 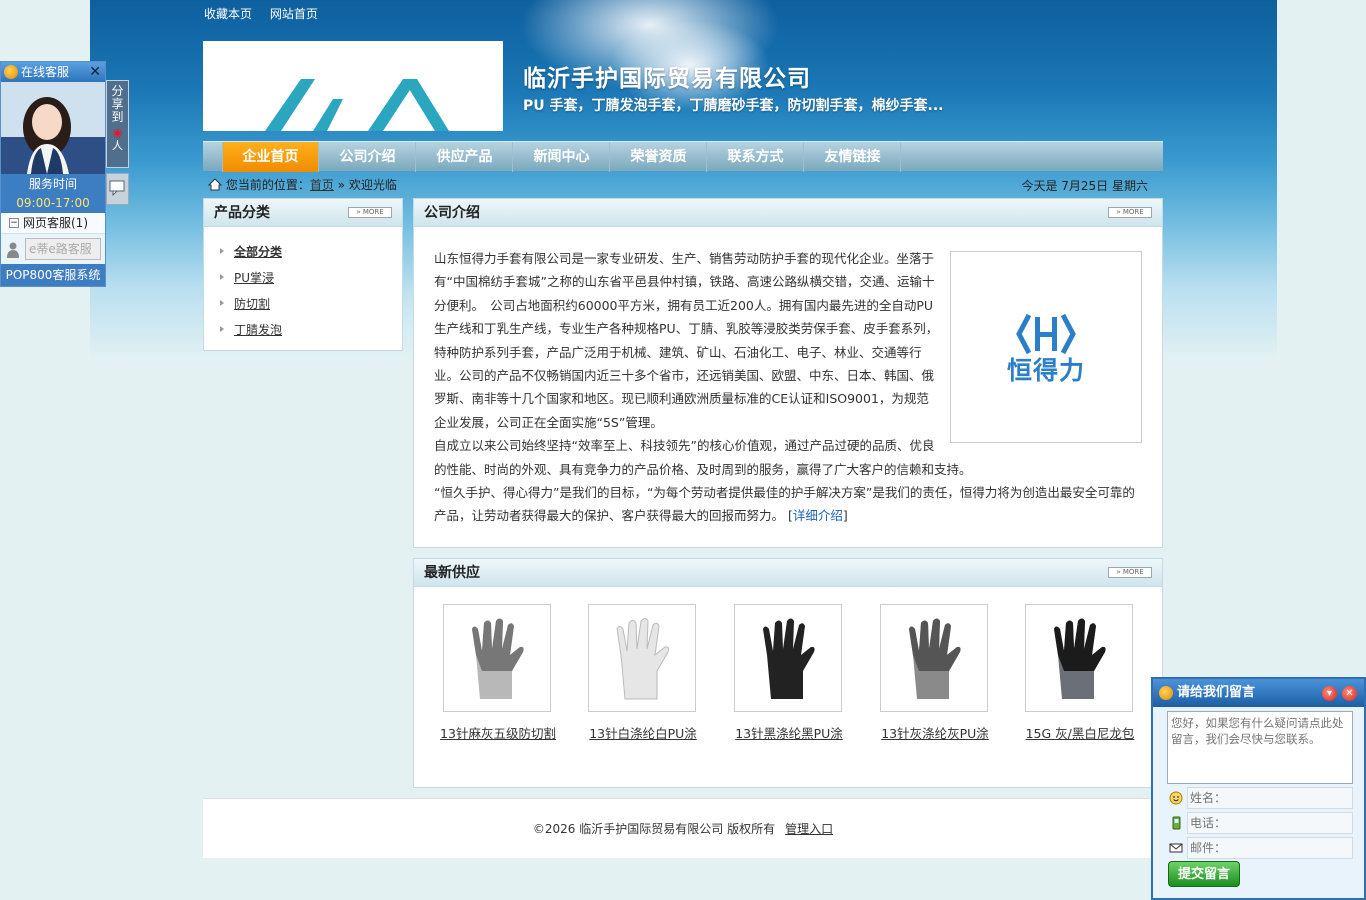 I want to click on bookmark-link: 收藏本页, so click(x=228, y=14).